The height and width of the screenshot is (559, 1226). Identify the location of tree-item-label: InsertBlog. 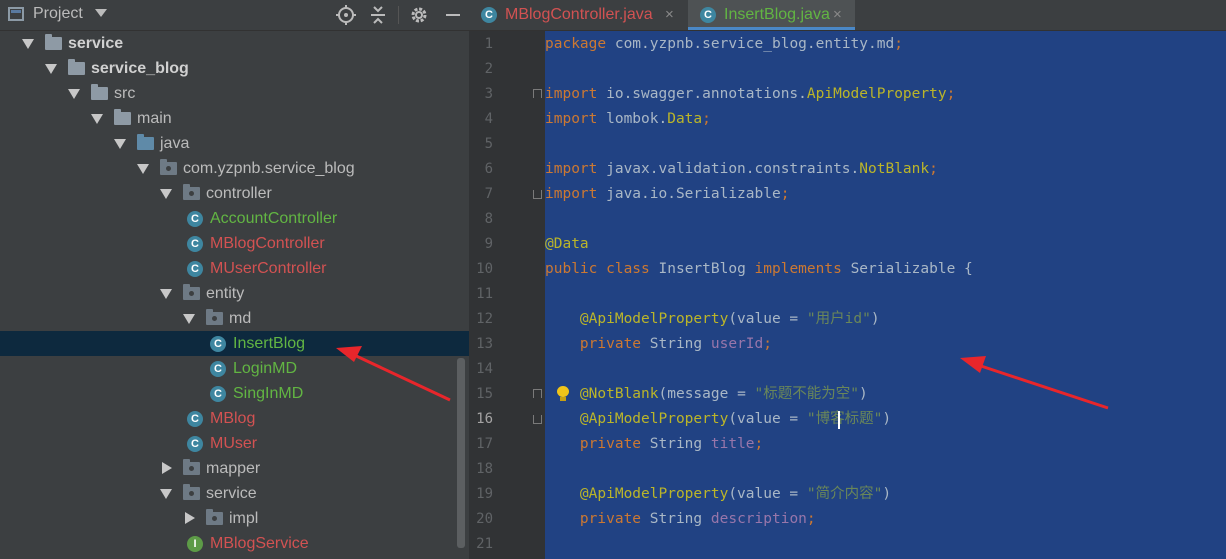
(269, 343).